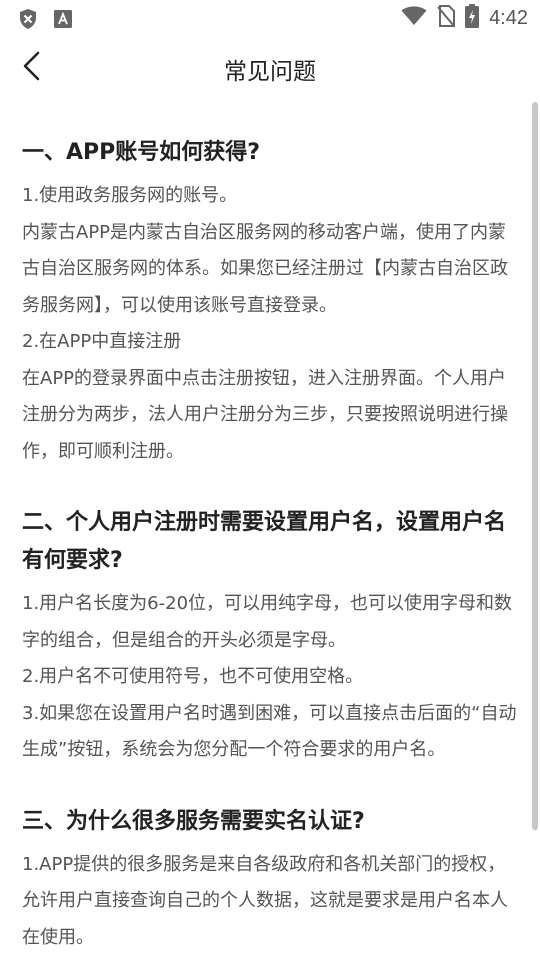 The image size is (540, 960). What do you see at coordinates (472, 18) in the screenshot?
I see `battery-charging-icon` at bounding box center [472, 18].